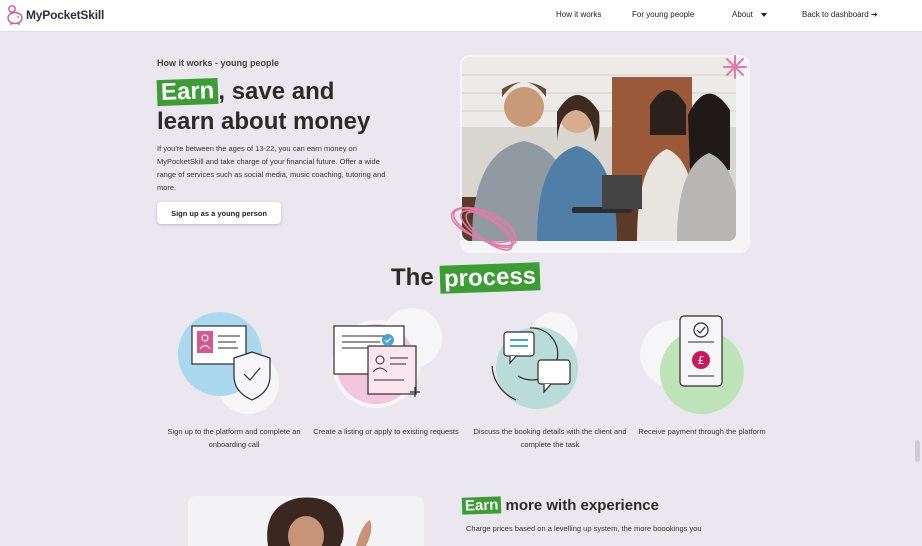  What do you see at coordinates (264, 121) in the screenshot?
I see `hero-title-line2: learn about money` at bounding box center [264, 121].